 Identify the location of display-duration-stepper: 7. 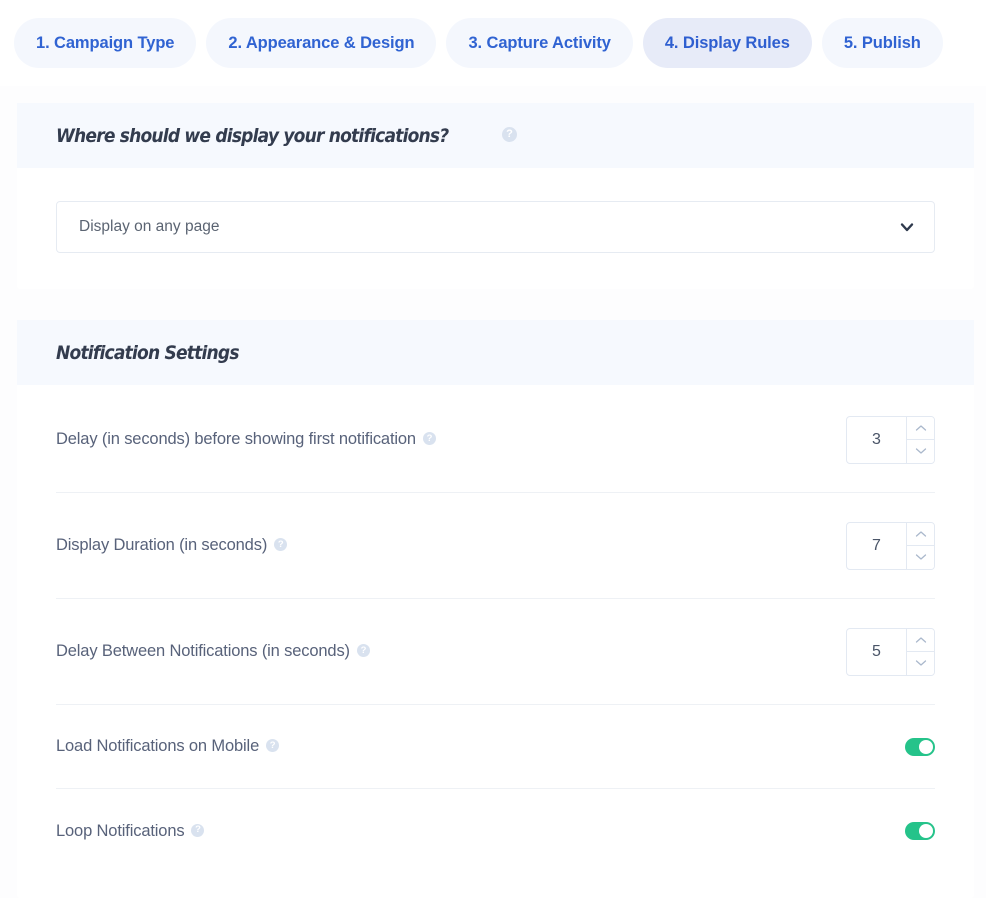
(890, 545).